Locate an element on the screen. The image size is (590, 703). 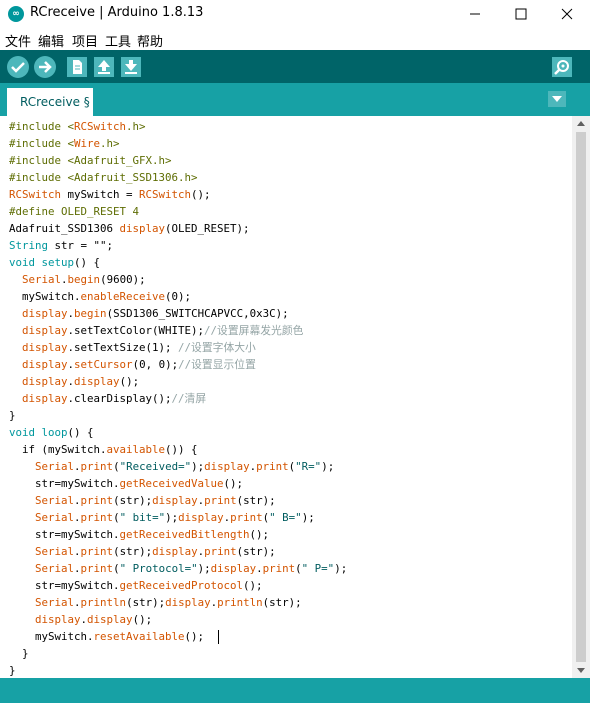
code-line: display.setCursor(0, 0);//设置显示位置 is located at coordinates (132, 364).